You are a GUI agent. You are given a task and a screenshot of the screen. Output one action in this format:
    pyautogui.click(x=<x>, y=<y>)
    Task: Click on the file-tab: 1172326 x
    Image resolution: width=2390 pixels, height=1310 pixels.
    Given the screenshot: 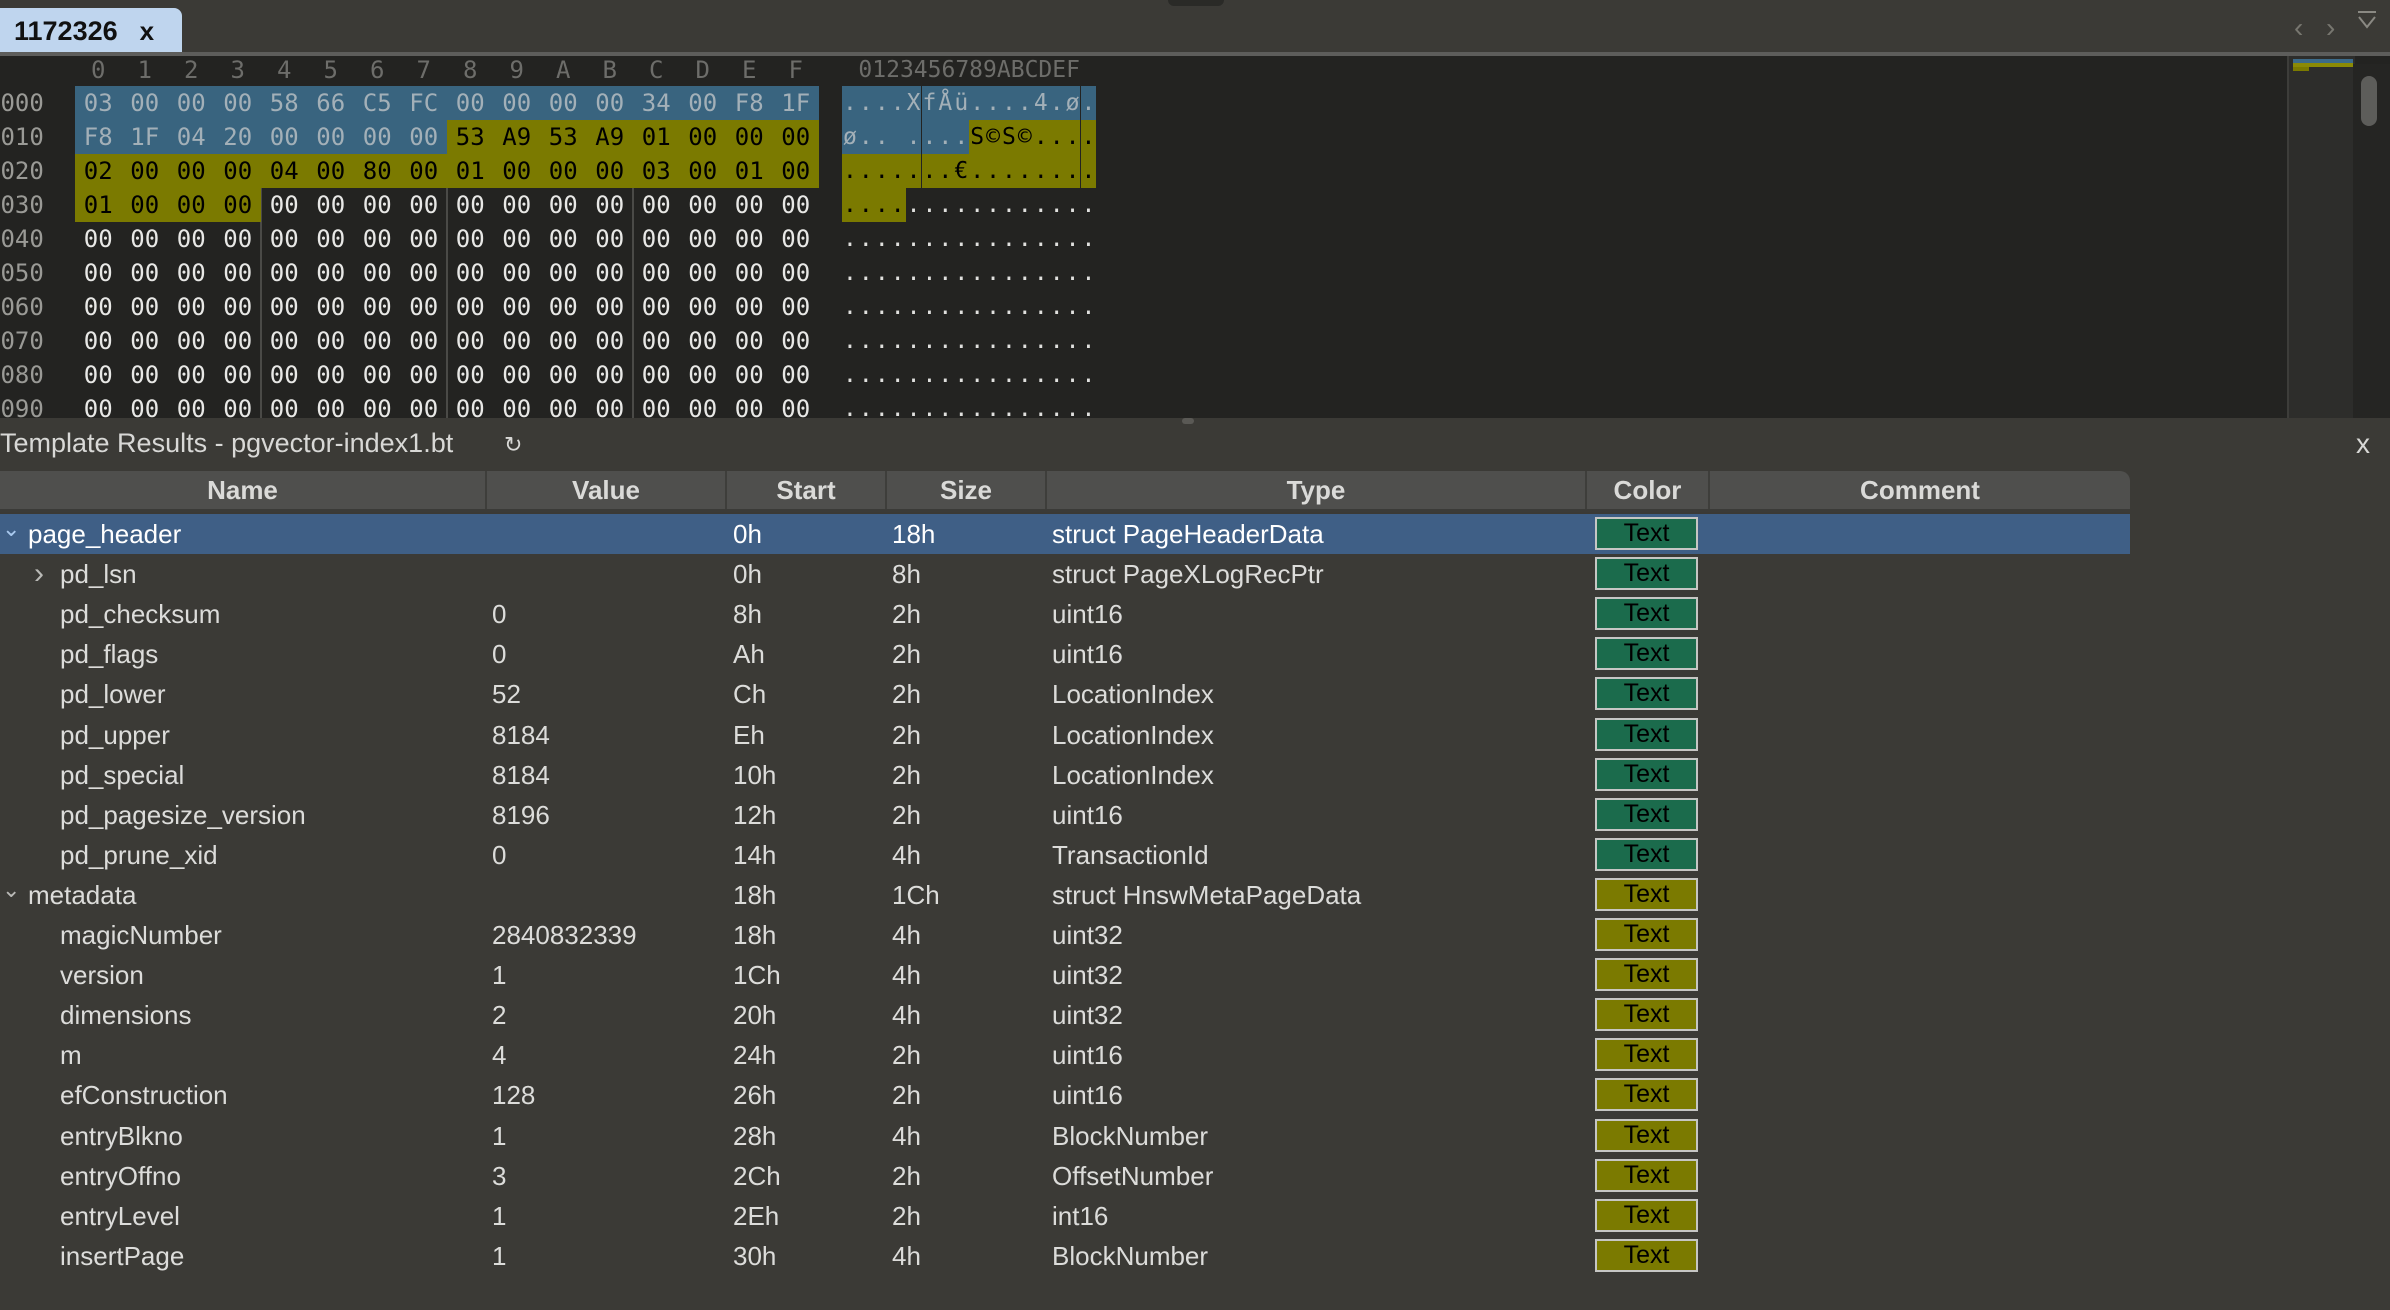 What is the action you would take?
    pyautogui.click(x=91, y=31)
    